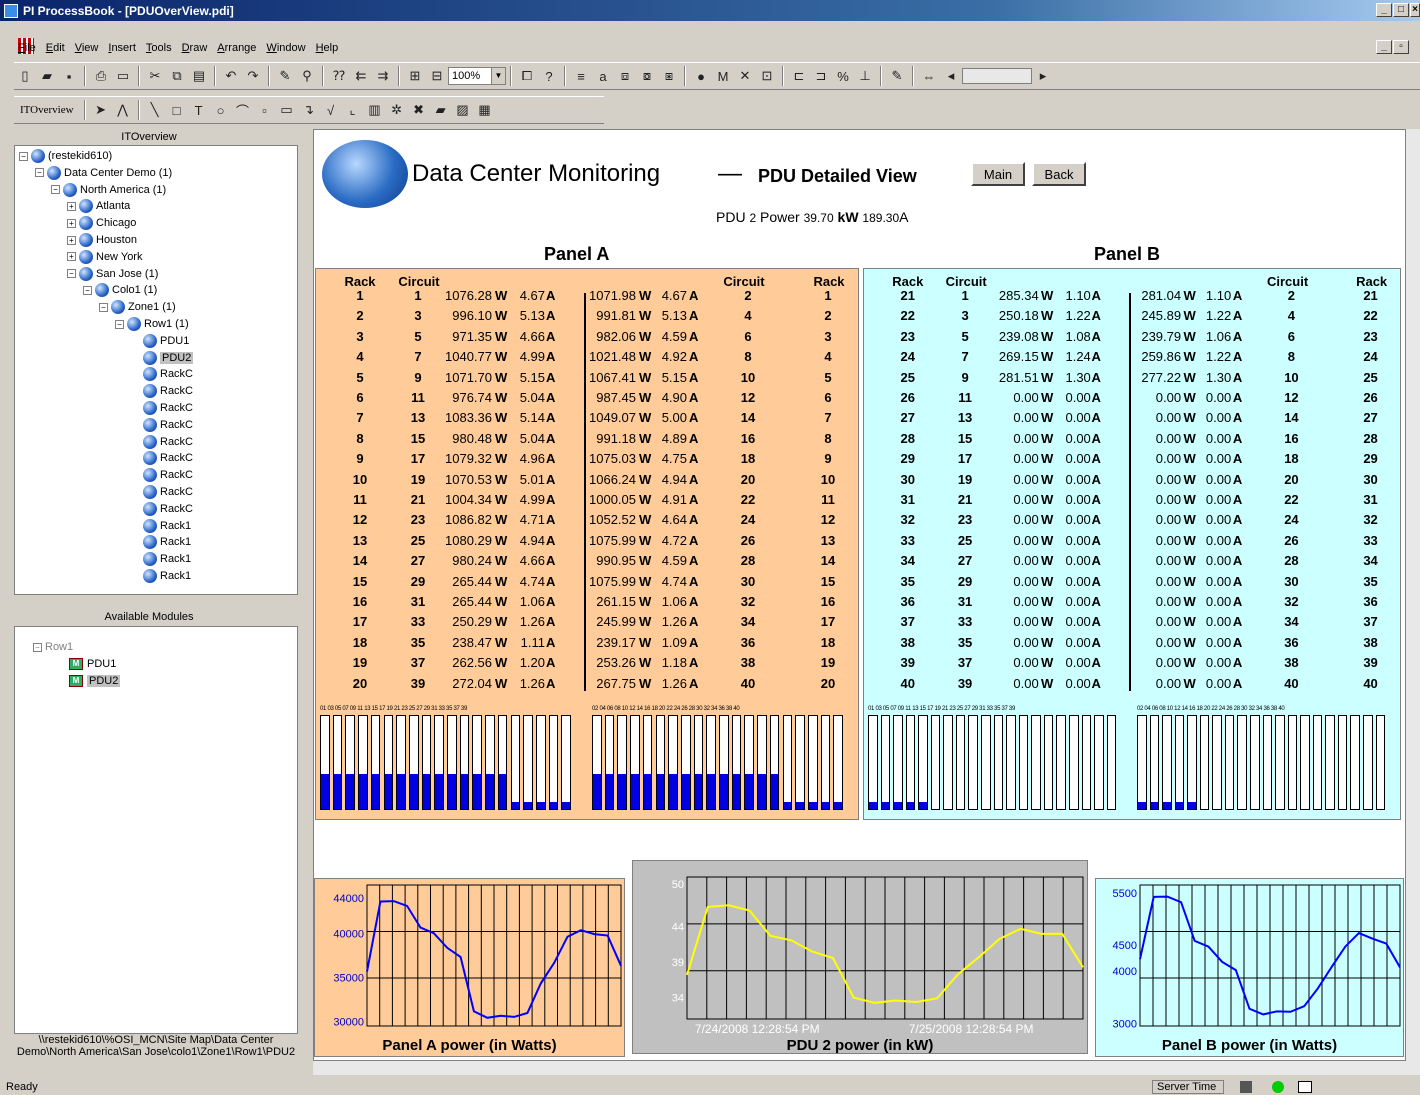 The width and height of the screenshot is (1420, 1095). Describe the element at coordinates (669, 76) in the screenshot. I see `order-icon: ⧆` at that location.